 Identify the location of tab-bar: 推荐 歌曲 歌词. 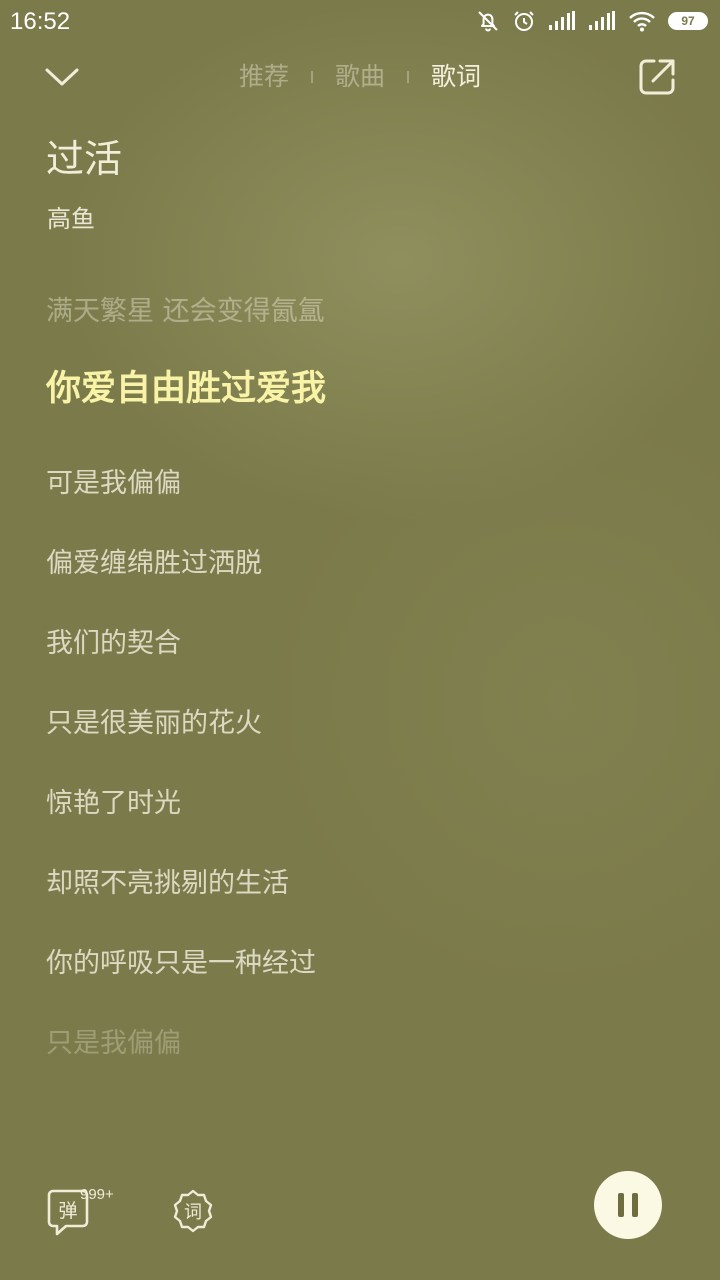
(360, 77).